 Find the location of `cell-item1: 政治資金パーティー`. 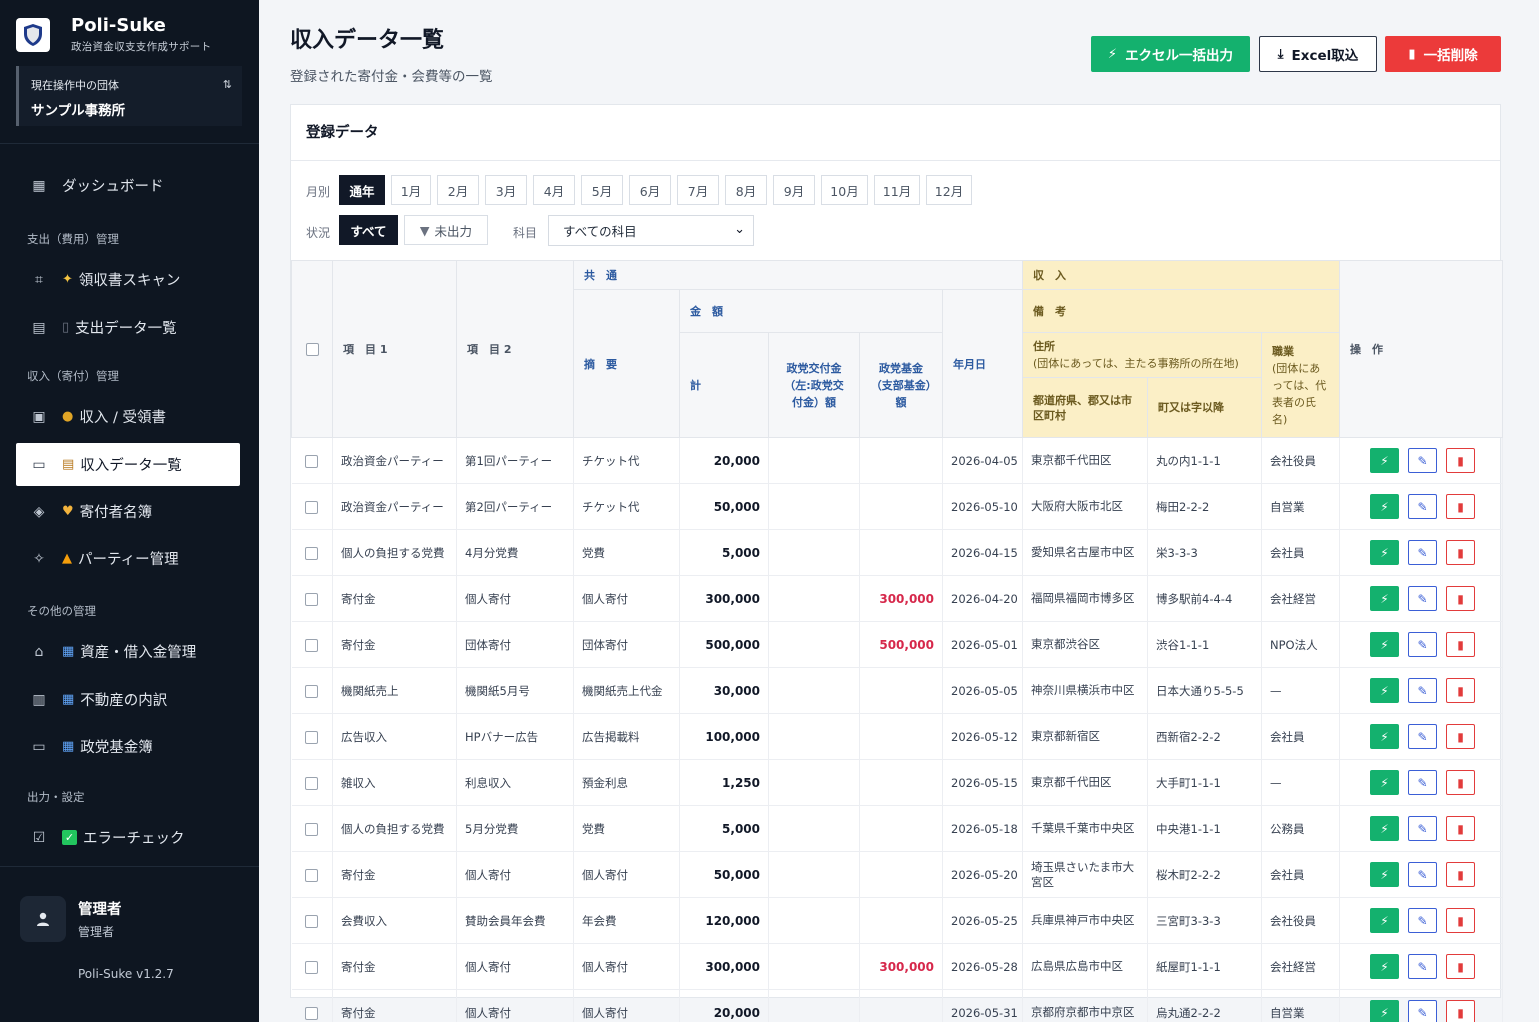

cell-item1: 政治資金パーティー is located at coordinates (394, 460).